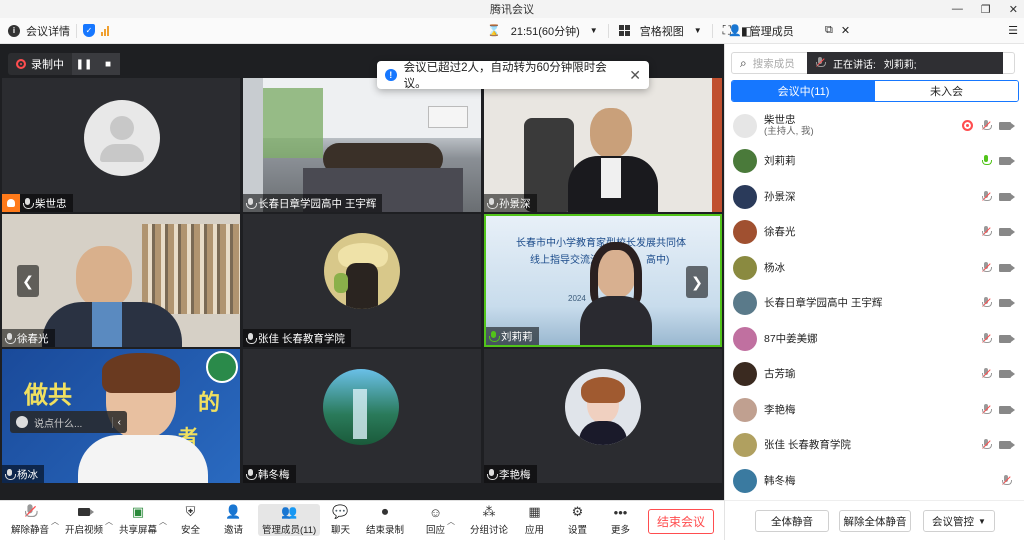 Image resolution: width=1024 pixels, height=540 pixels. Describe the element at coordinates (959, 521) in the screenshot. I see `meeting-control-button: 会议管控 ▼` at that location.